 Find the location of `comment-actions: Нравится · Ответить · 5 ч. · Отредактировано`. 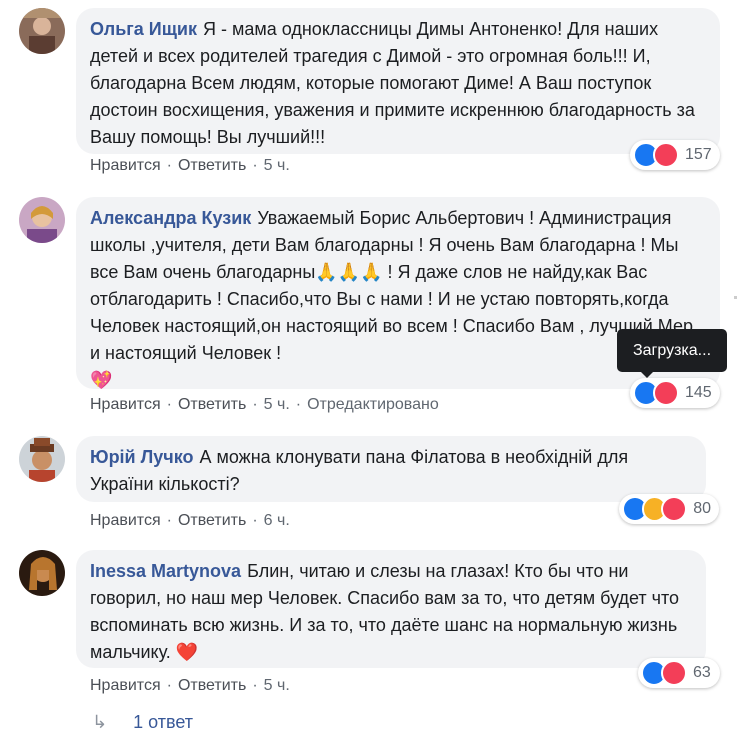

comment-actions: Нравится · Ответить · 5 ч. · Отредактировано is located at coordinates (264, 404).